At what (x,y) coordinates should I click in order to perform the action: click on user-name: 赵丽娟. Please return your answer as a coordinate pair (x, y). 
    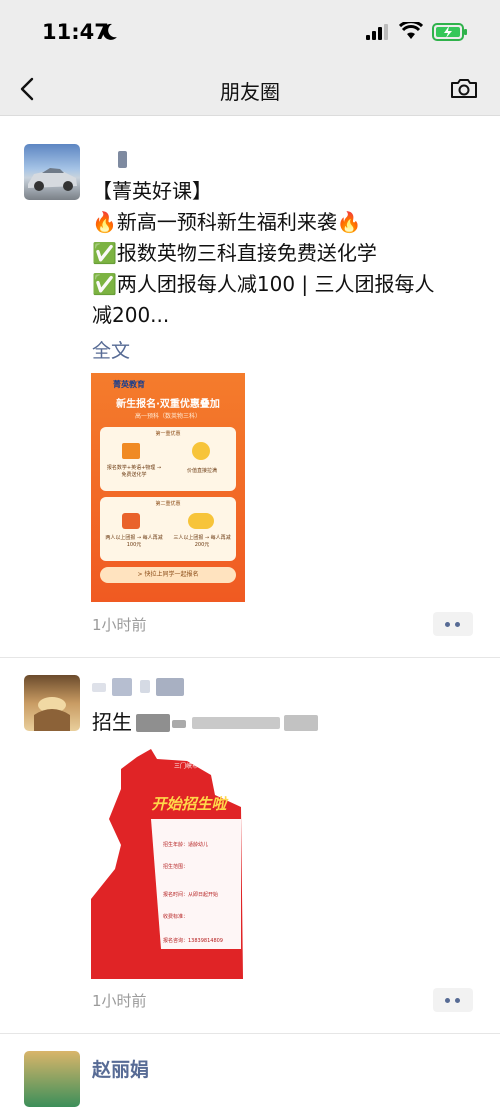
    Looking at the image, I should click on (120, 1068).